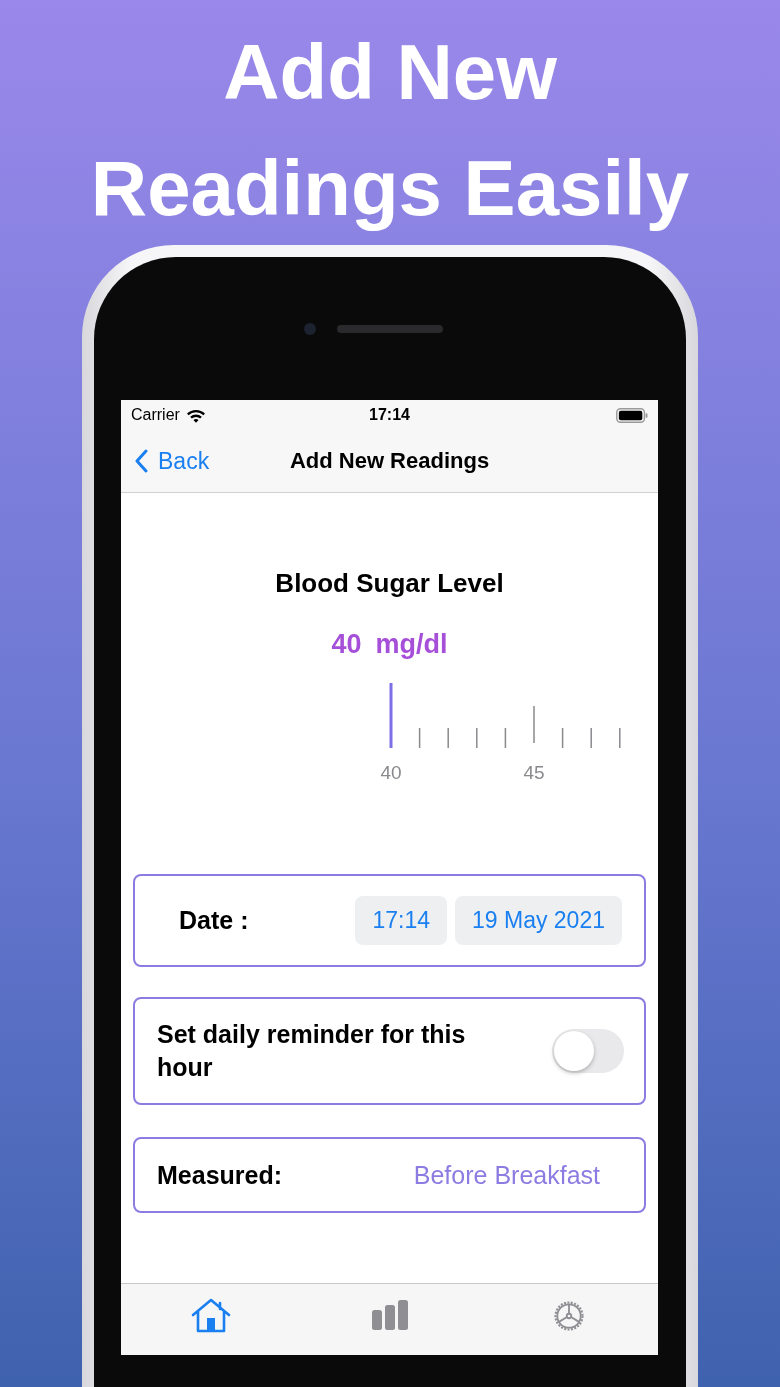  Describe the element at coordinates (588, 1051) in the screenshot. I see `reminder-toggle` at that location.